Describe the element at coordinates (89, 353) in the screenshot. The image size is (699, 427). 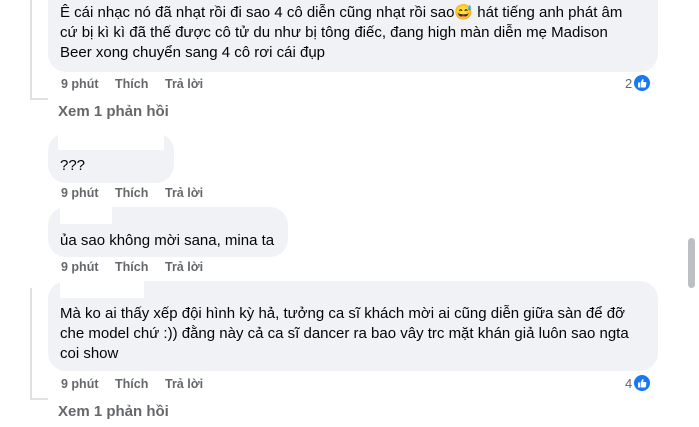
I see `comment-text-line: coi show` at that location.